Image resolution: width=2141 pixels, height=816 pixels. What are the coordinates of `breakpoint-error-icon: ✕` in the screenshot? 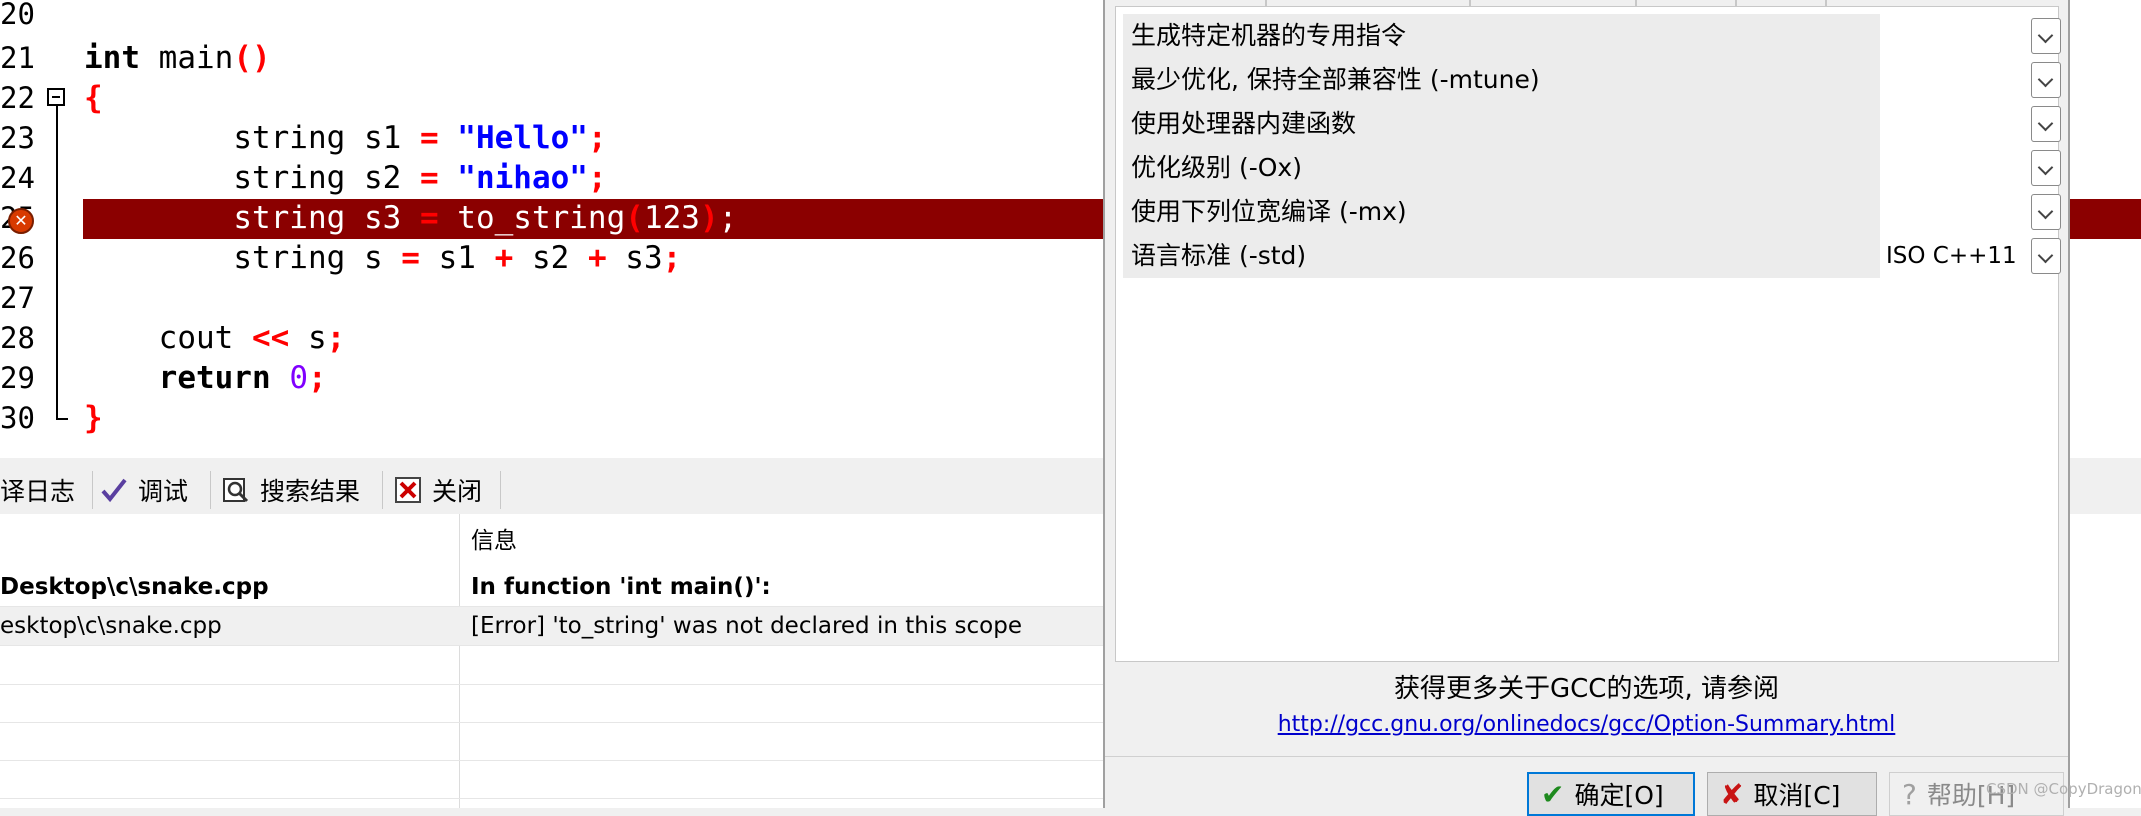 It's located at (21, 221).